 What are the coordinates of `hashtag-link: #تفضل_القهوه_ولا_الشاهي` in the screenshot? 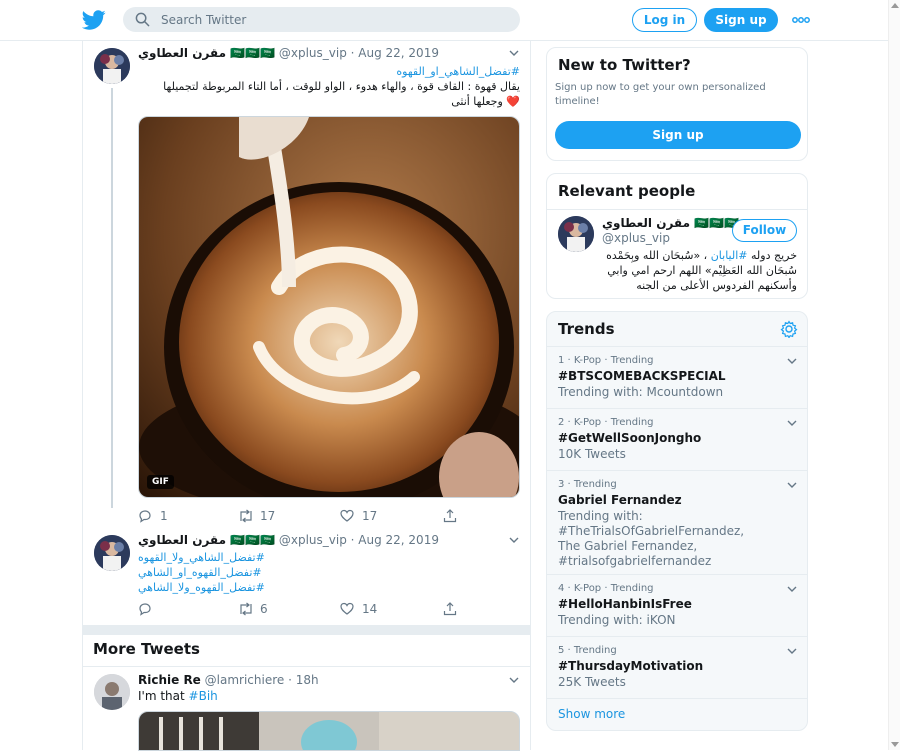 It's located at (329, 587).